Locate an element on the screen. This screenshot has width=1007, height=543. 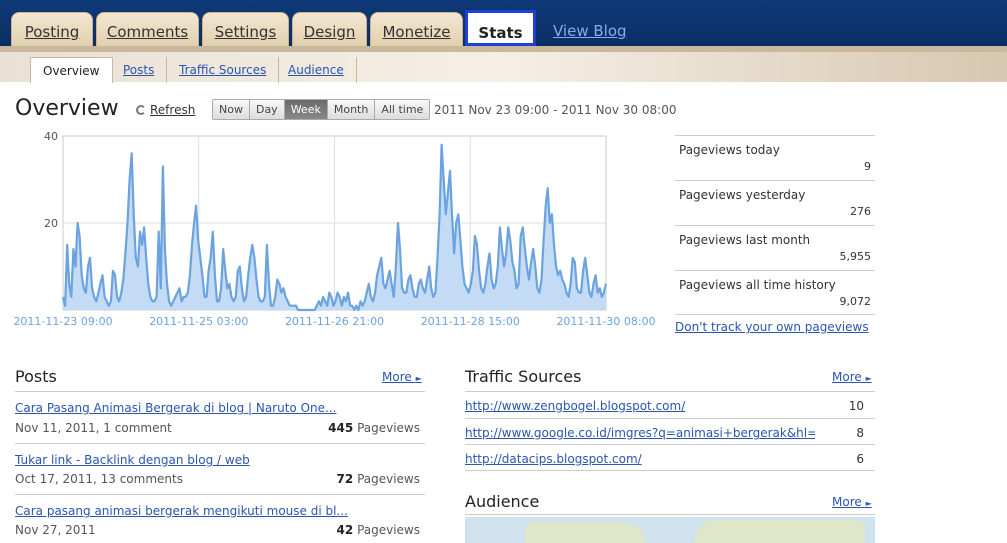
tab-stats: Stats is located at coordinates (500, 28).